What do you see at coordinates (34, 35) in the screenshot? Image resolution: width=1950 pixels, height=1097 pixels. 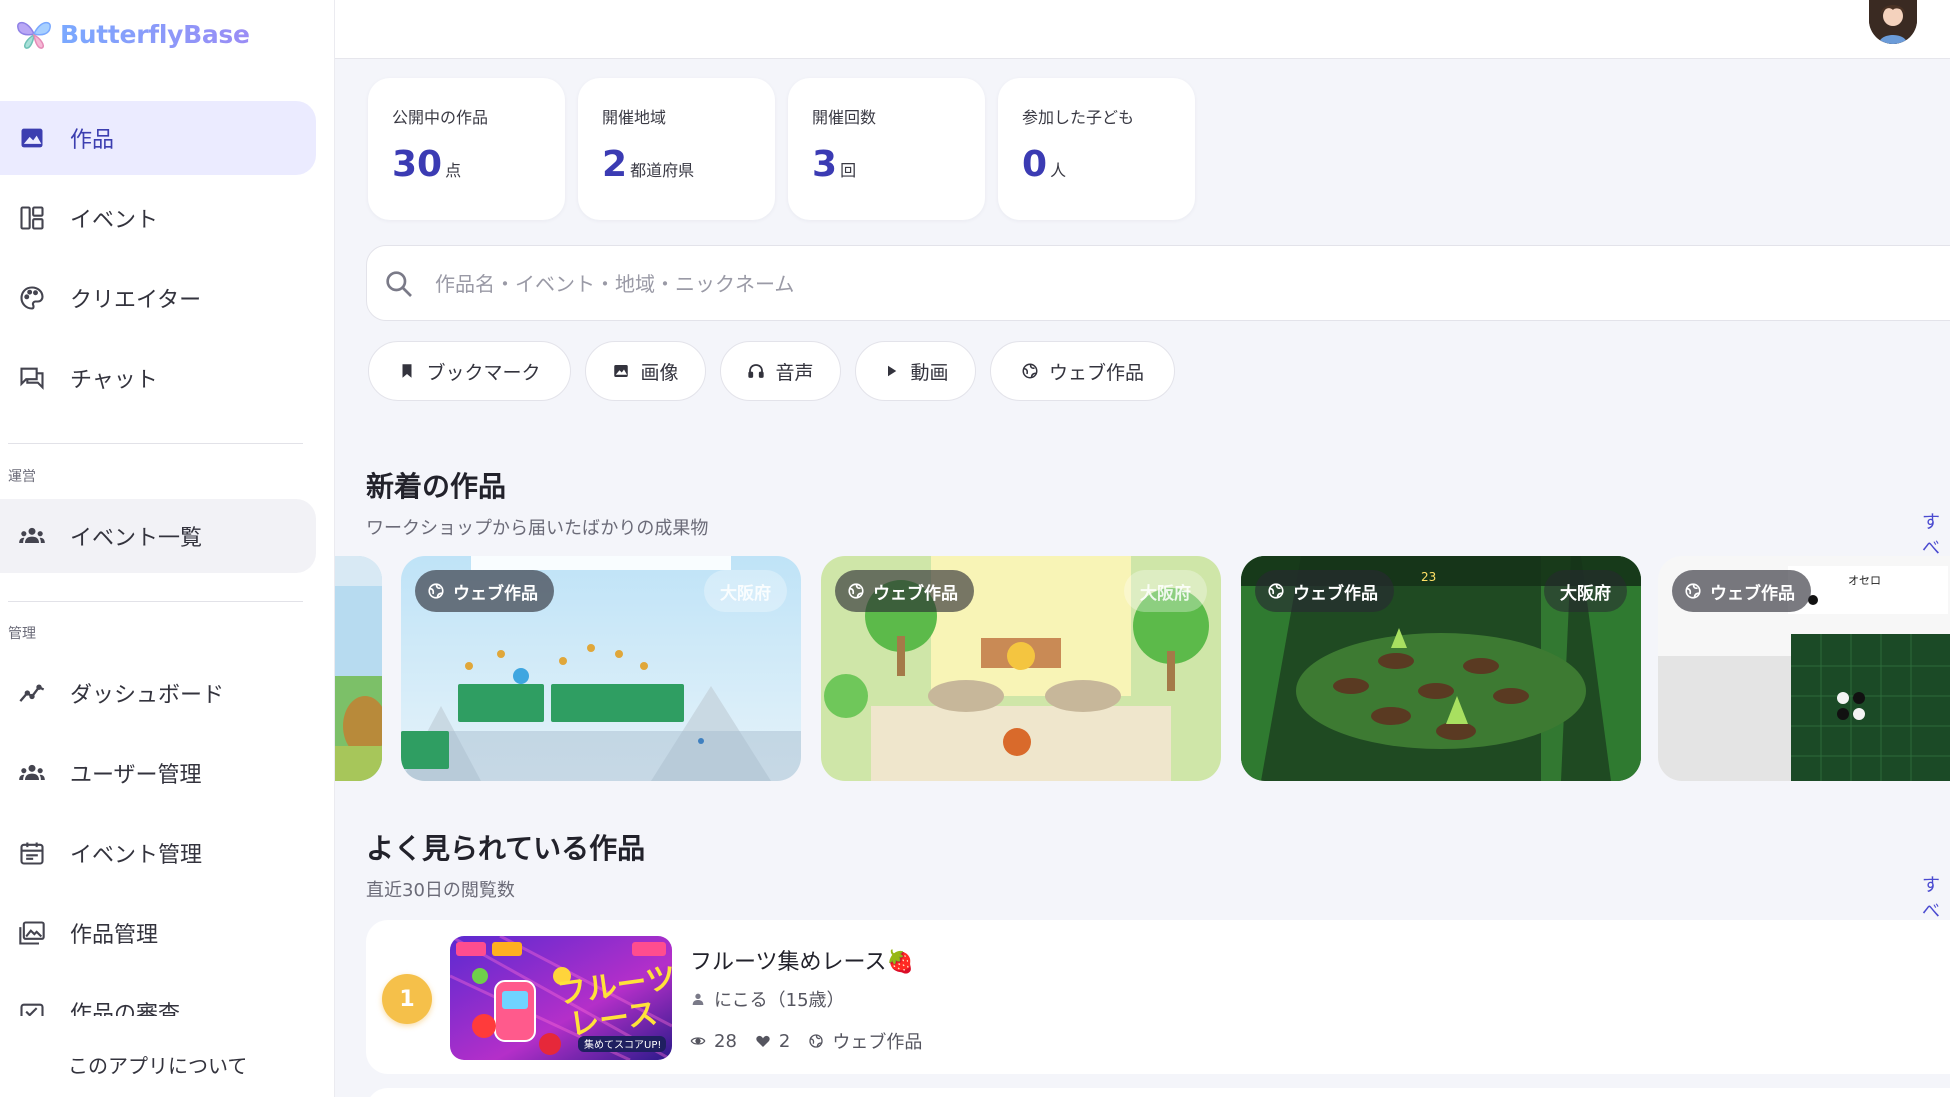 I see `butterfly-logo-icon` at bounding box center [34, 35].